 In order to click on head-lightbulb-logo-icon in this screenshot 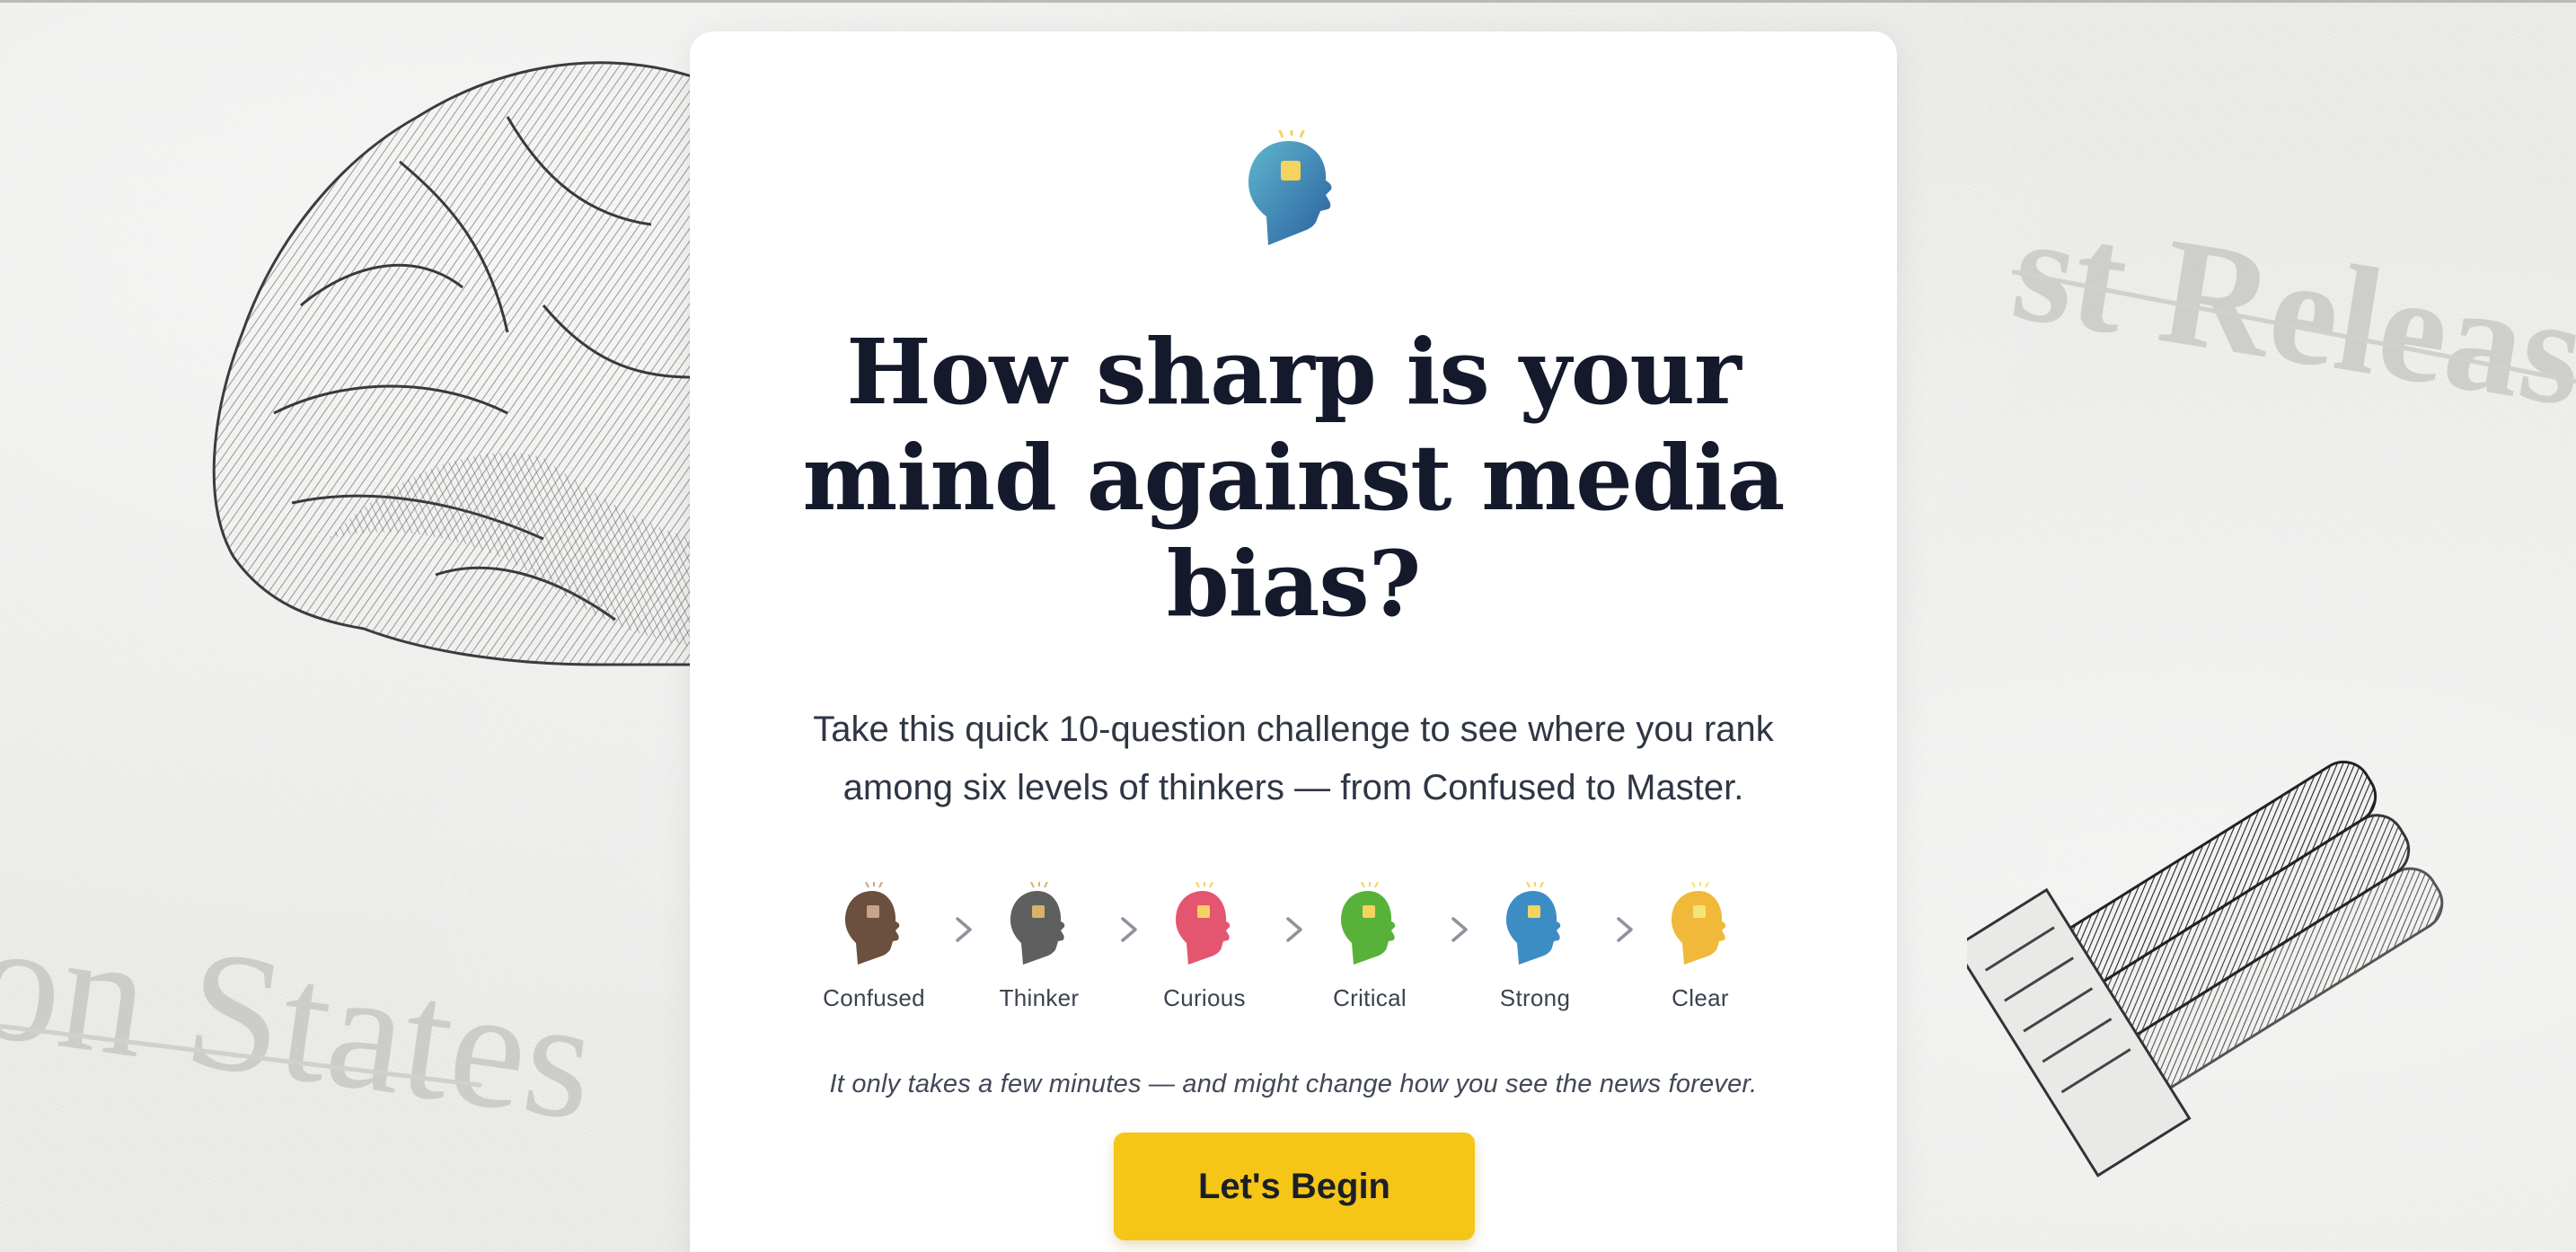, I will do `click(1290, 187)`.